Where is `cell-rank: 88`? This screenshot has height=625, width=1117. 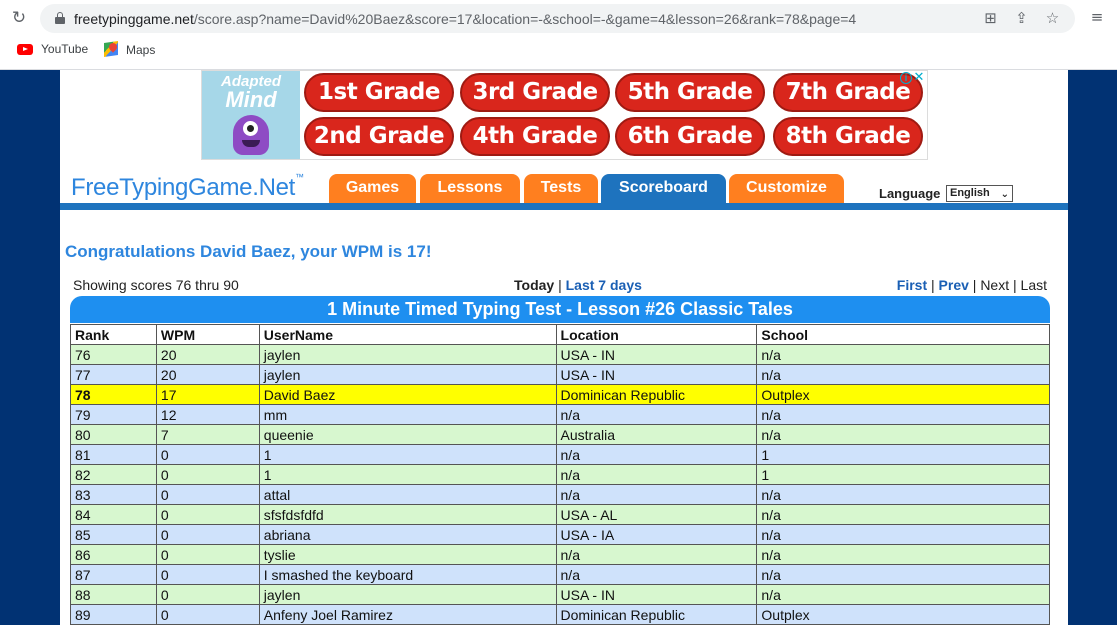
cell-rank: 88 is located at coordinates (113, 594).